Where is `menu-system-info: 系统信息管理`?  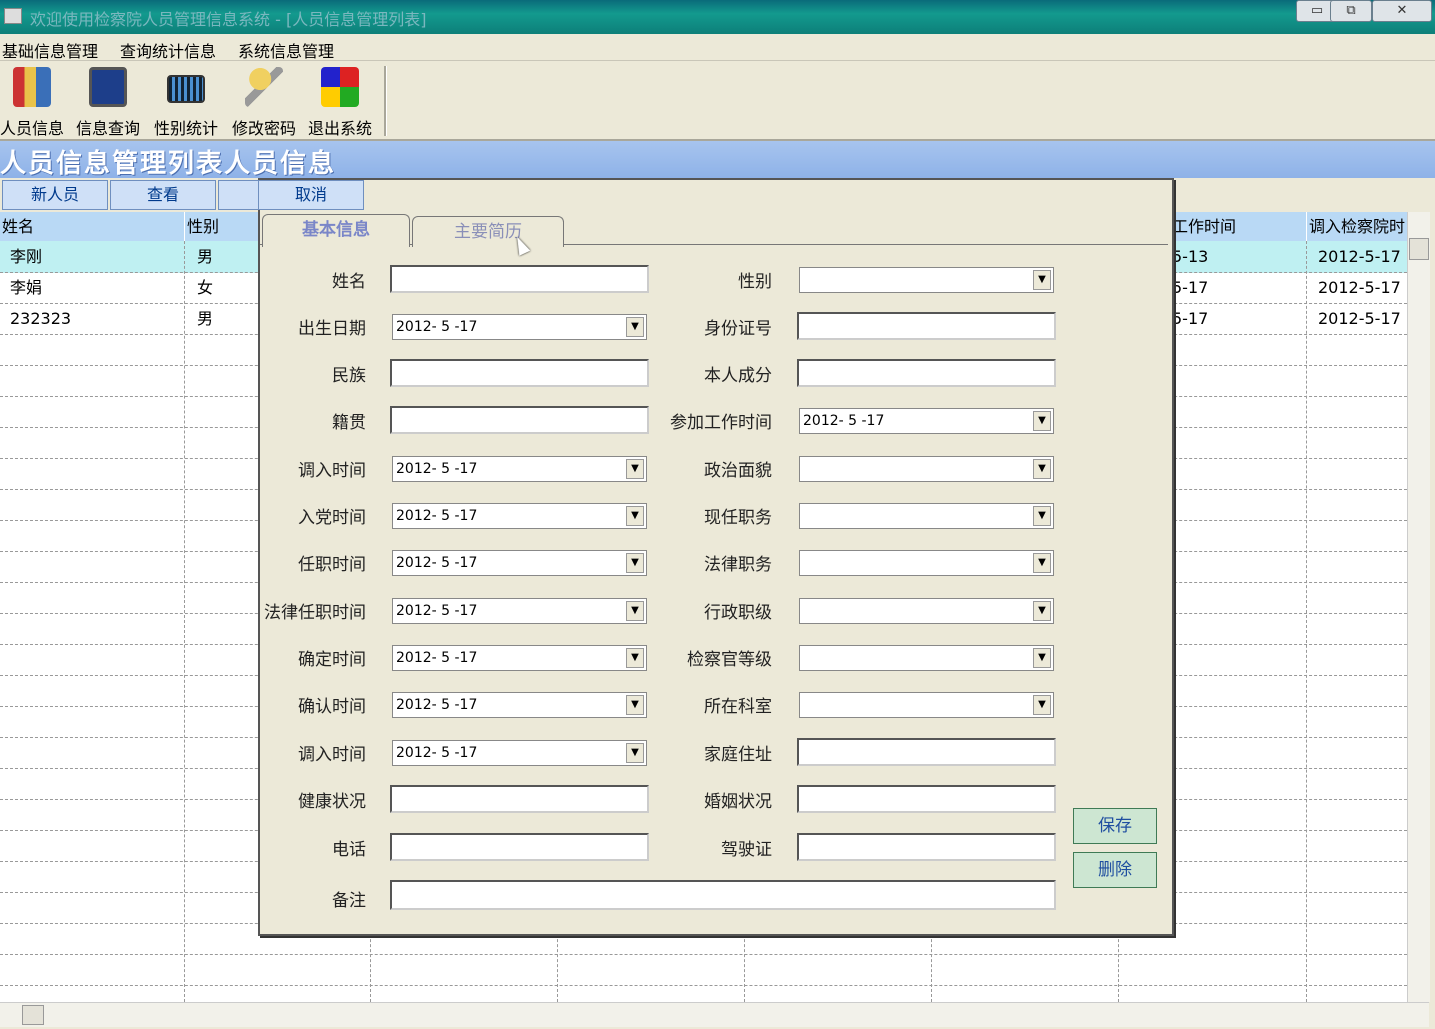
menu-system-info: 系统信息管理 is located at coordinates (286, 50).